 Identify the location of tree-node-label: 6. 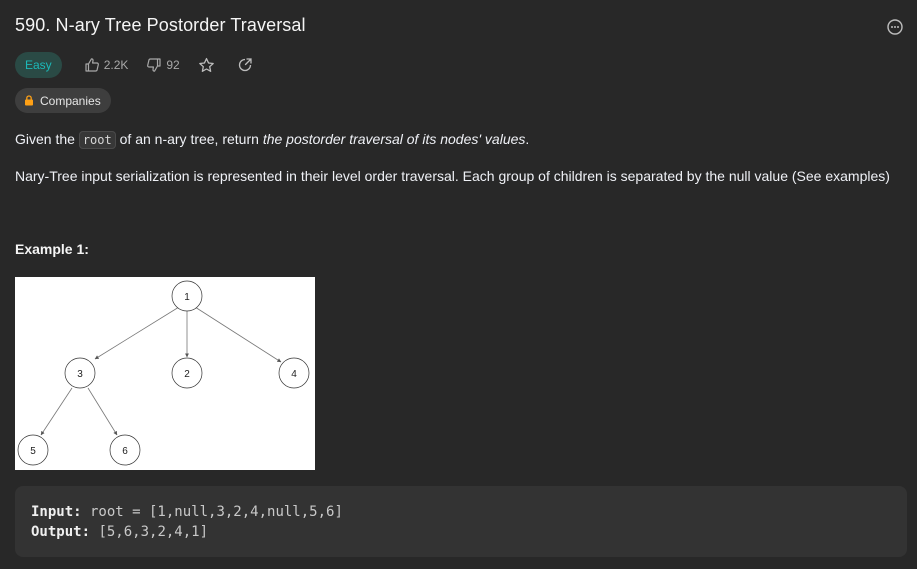
(125, 451).